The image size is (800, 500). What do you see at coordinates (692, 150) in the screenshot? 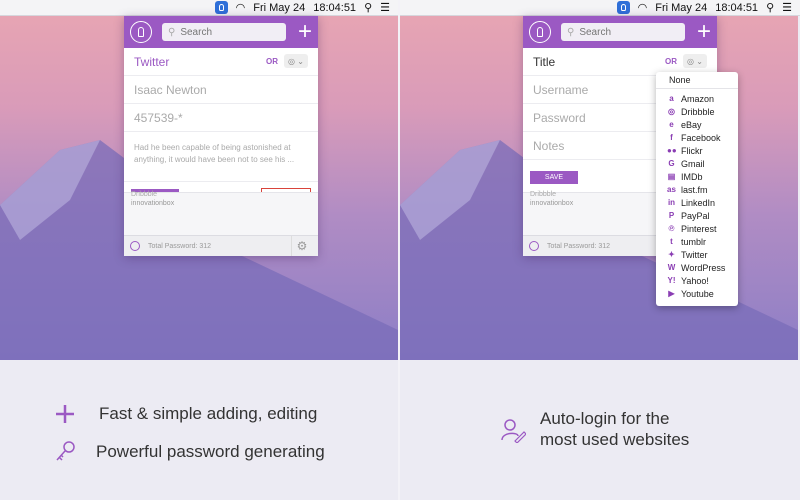
I see `dropdown-item-label: Flickr` at bounding box center [692, 150].